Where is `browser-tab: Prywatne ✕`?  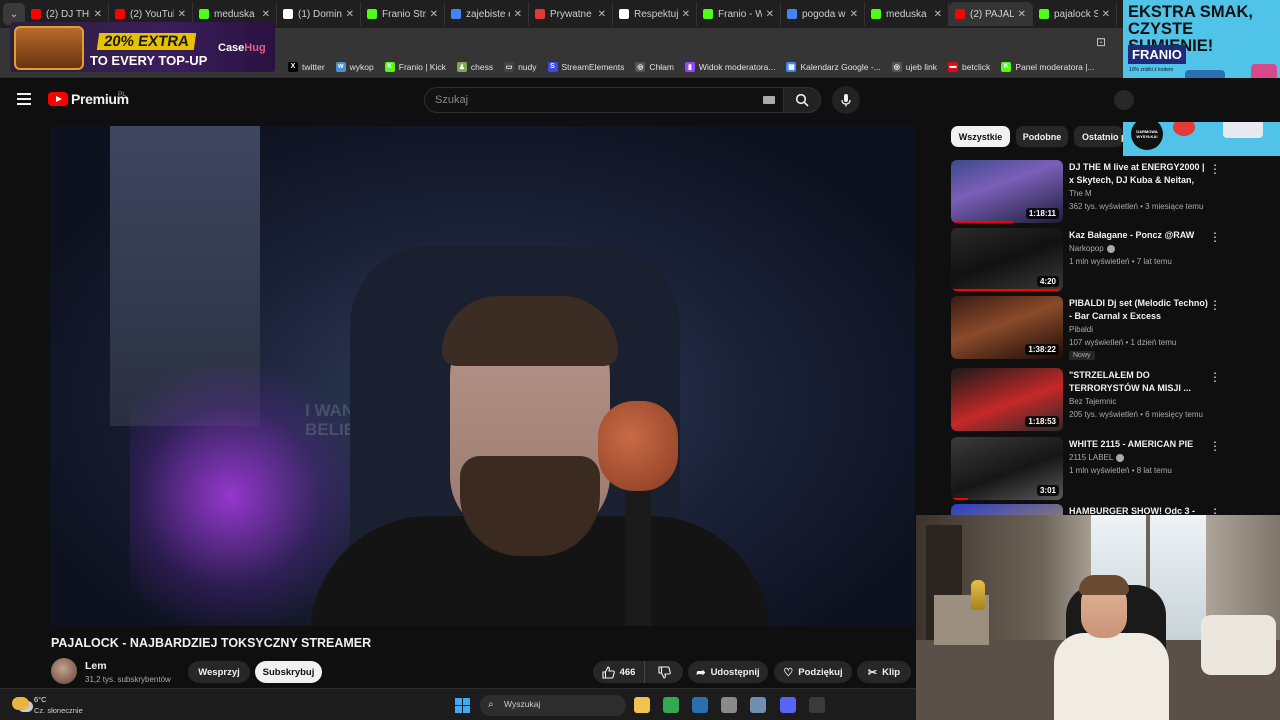
browser-tab: Prywatne ✕ is located at coordinates (571, 14).